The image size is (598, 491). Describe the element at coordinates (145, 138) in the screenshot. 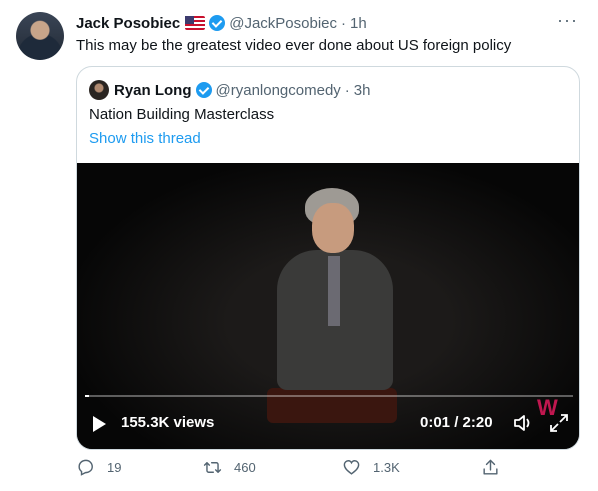

I see `show-thread-link: Show this thread` at that location.